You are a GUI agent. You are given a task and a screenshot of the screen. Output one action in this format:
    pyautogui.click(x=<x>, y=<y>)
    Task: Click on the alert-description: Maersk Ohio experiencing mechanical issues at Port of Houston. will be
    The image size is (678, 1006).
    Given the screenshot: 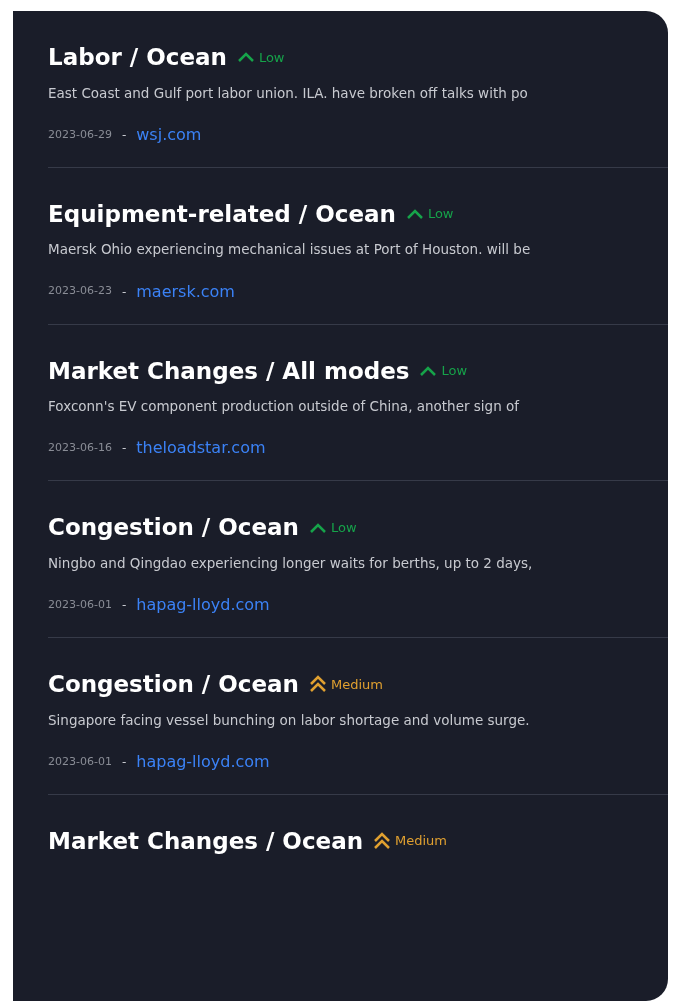 What is the action you would take?
    pyautogui.click(x=290, y=250)
    